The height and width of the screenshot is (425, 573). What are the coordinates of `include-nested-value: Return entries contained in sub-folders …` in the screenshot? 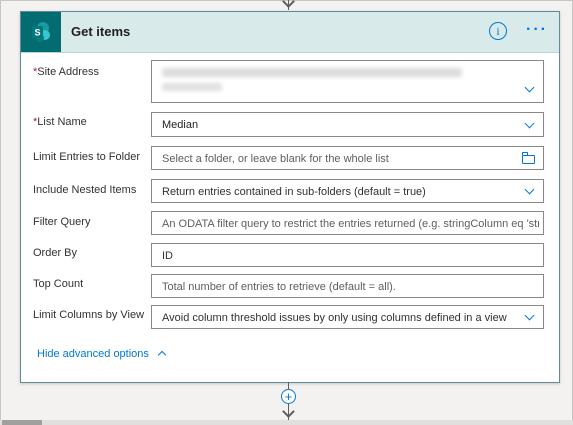 It's located at (294, 192).